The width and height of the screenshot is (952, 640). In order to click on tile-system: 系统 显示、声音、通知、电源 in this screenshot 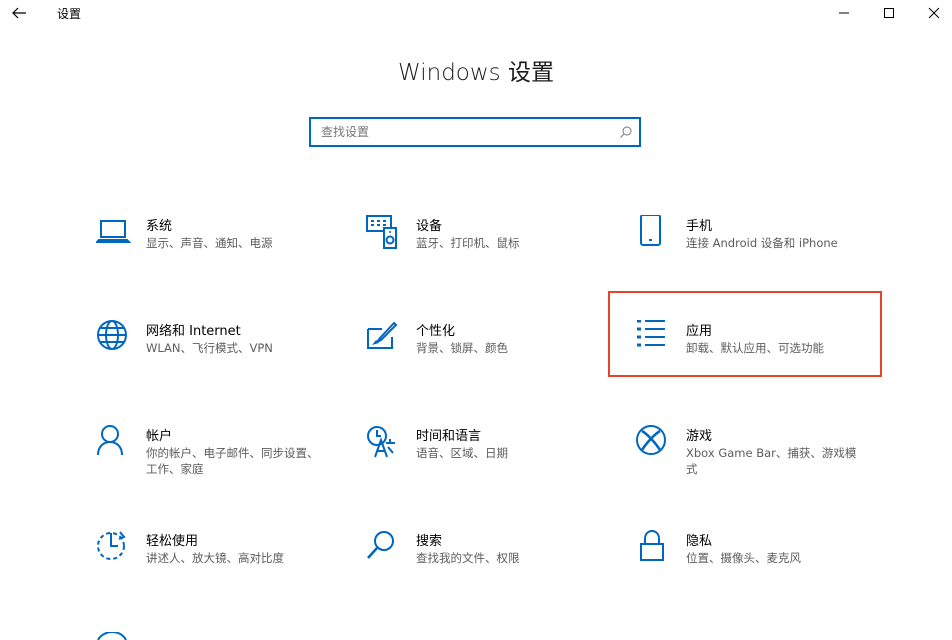, I will do `click(226, 250)`.